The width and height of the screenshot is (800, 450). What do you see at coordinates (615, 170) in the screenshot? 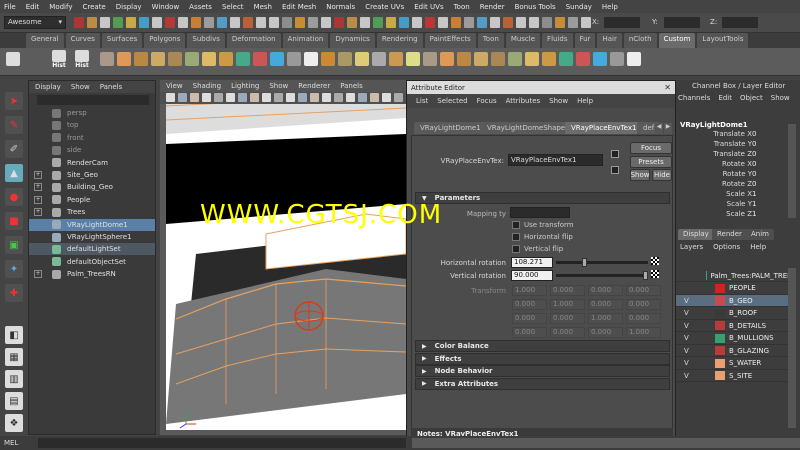
I see `output-connection-icon` at bounding box center [615, 170].